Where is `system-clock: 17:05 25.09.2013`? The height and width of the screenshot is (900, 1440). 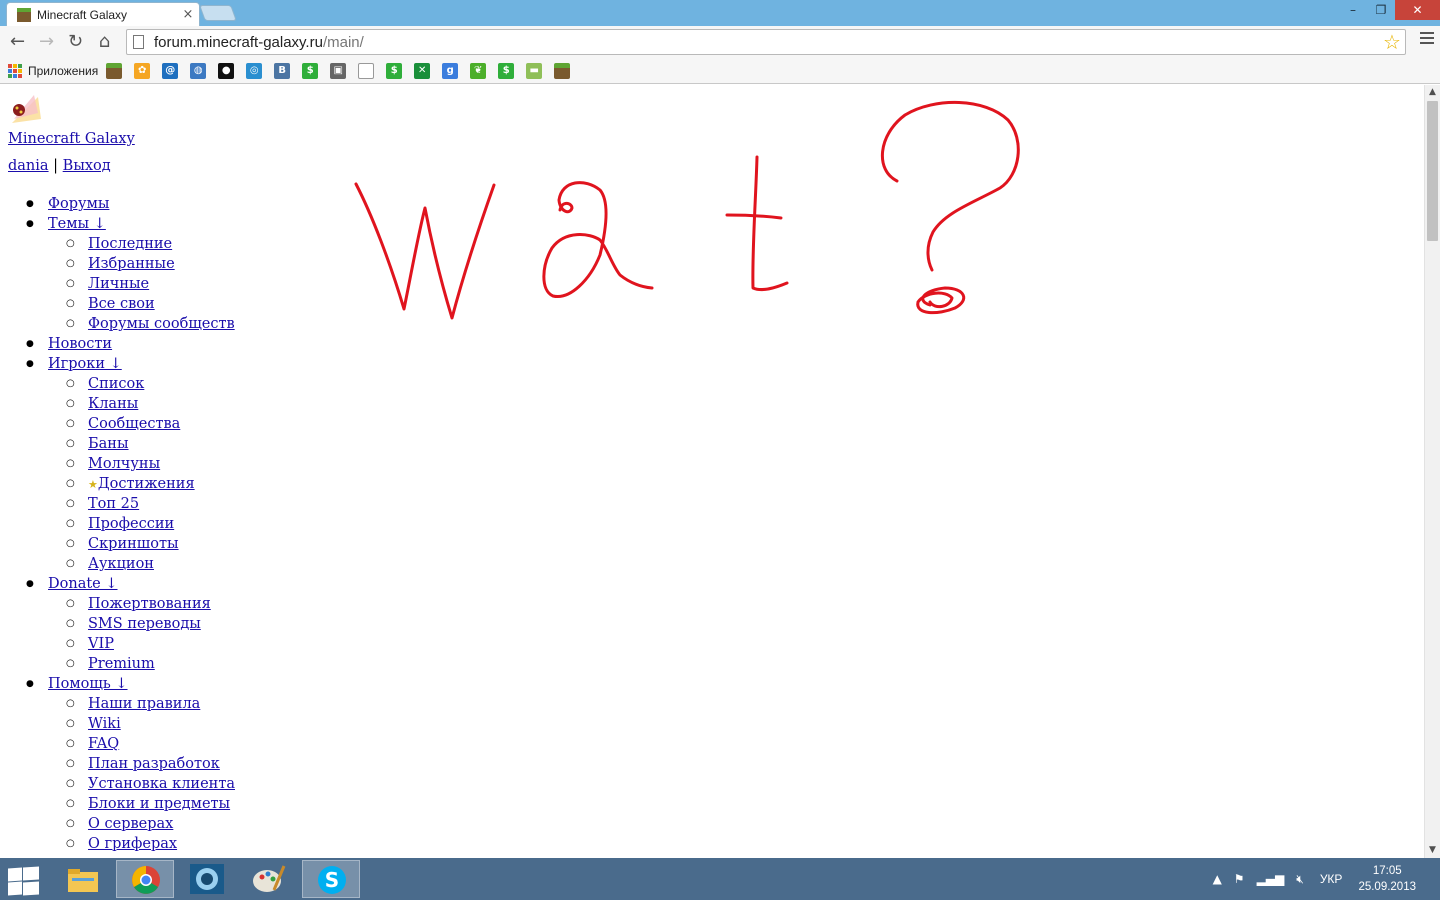
system-clock: 17:05 25.09.2013 is located at coordinates (1387, 879).